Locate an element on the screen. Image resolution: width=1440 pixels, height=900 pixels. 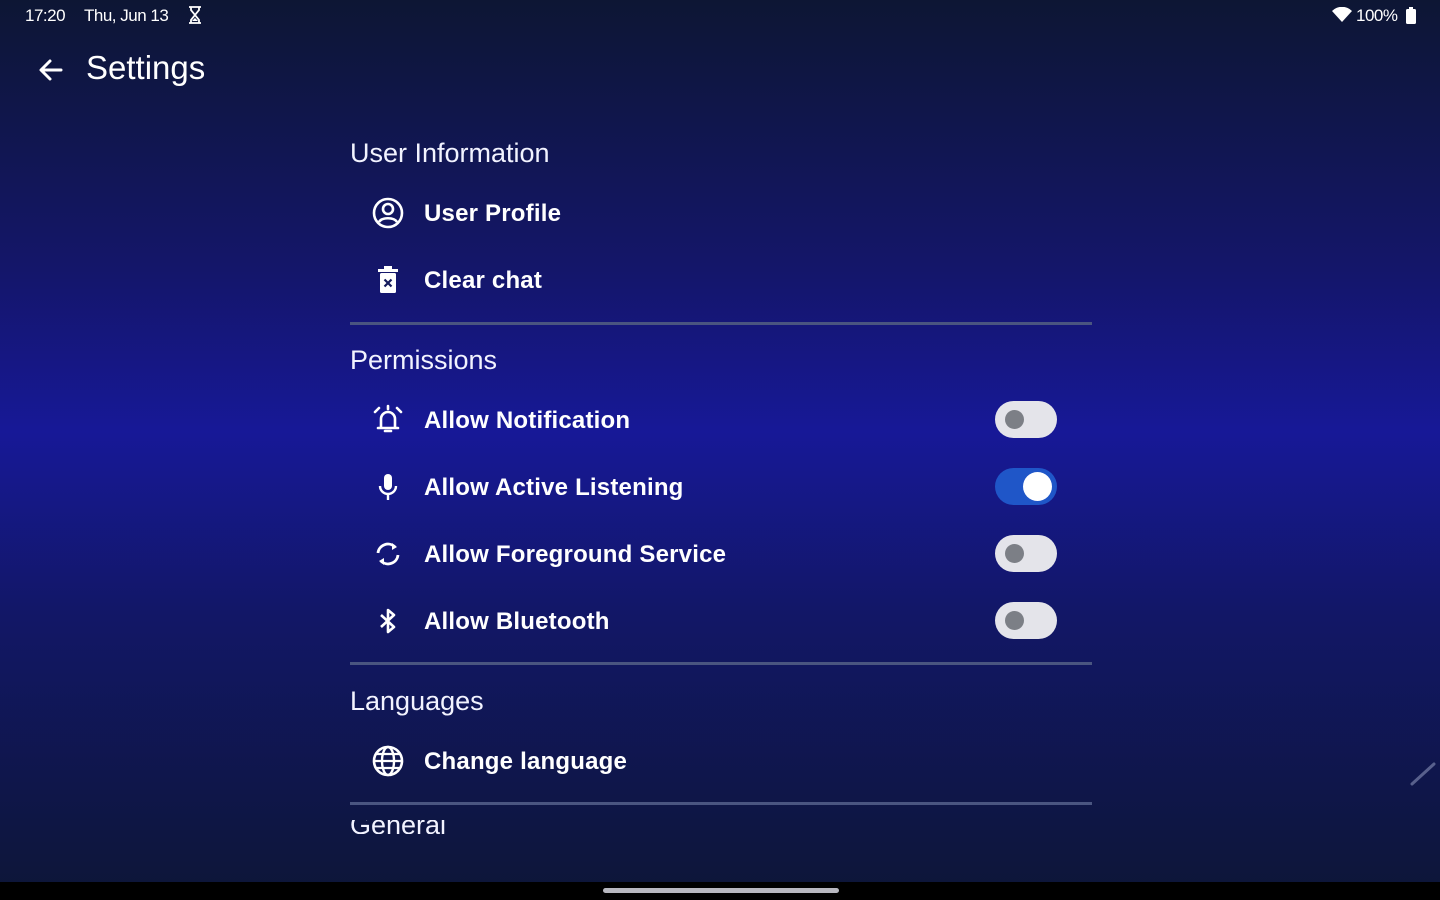
arrow-back-icon is located at coordinates (51, 70).